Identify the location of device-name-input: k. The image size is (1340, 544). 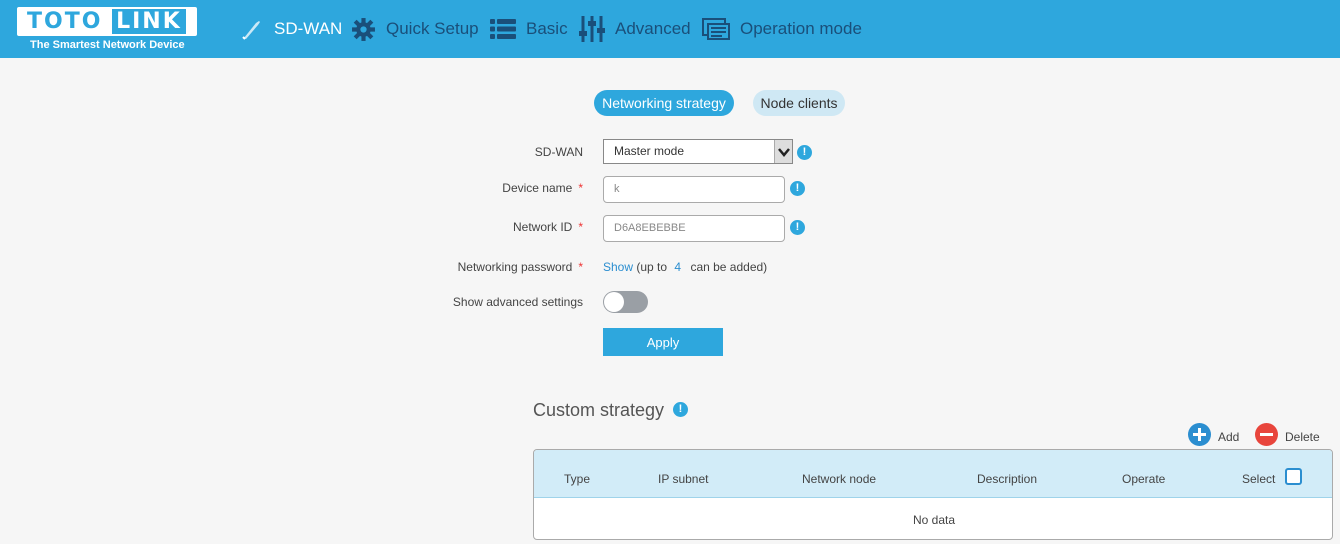
(694, 189).